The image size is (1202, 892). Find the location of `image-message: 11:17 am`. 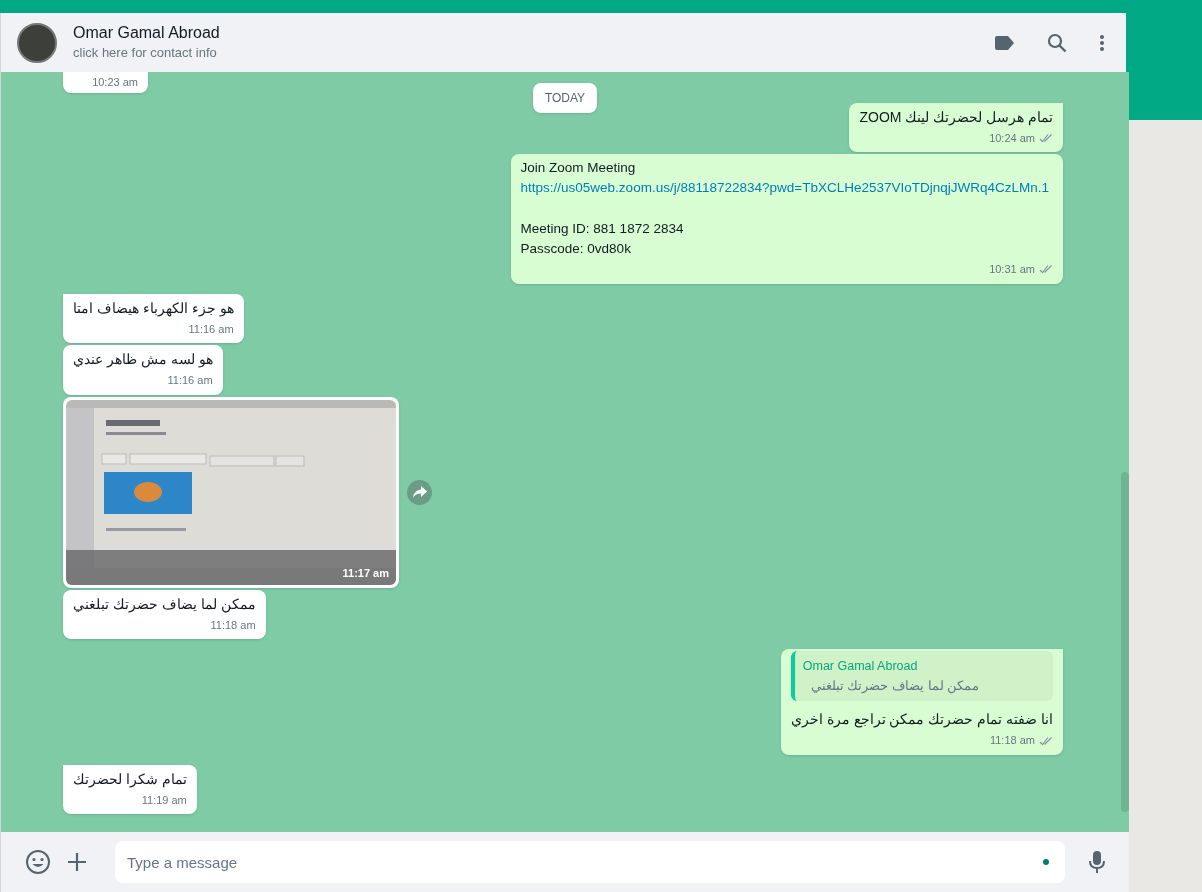

image-message: 11:17 am is located at coordinates (231, 492).